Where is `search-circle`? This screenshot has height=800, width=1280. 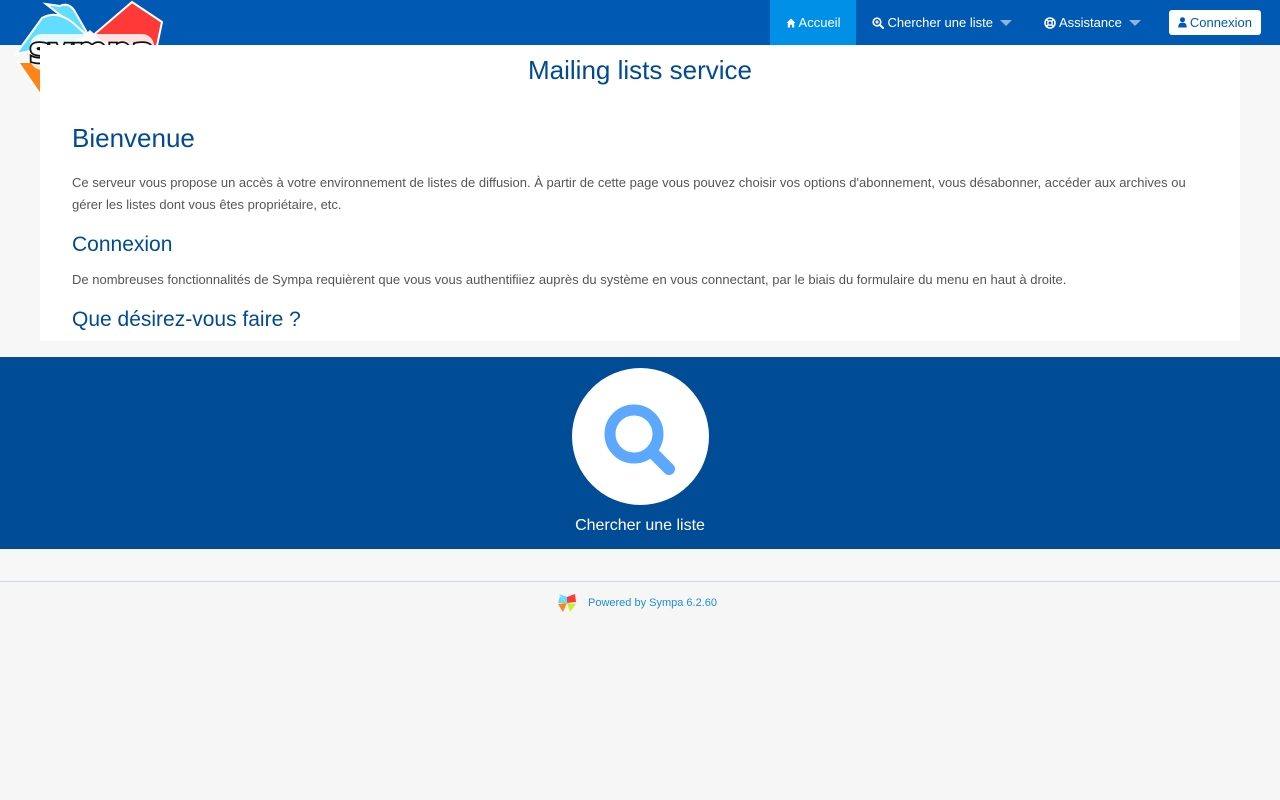 search-circle is located at coordinates (640, 436).